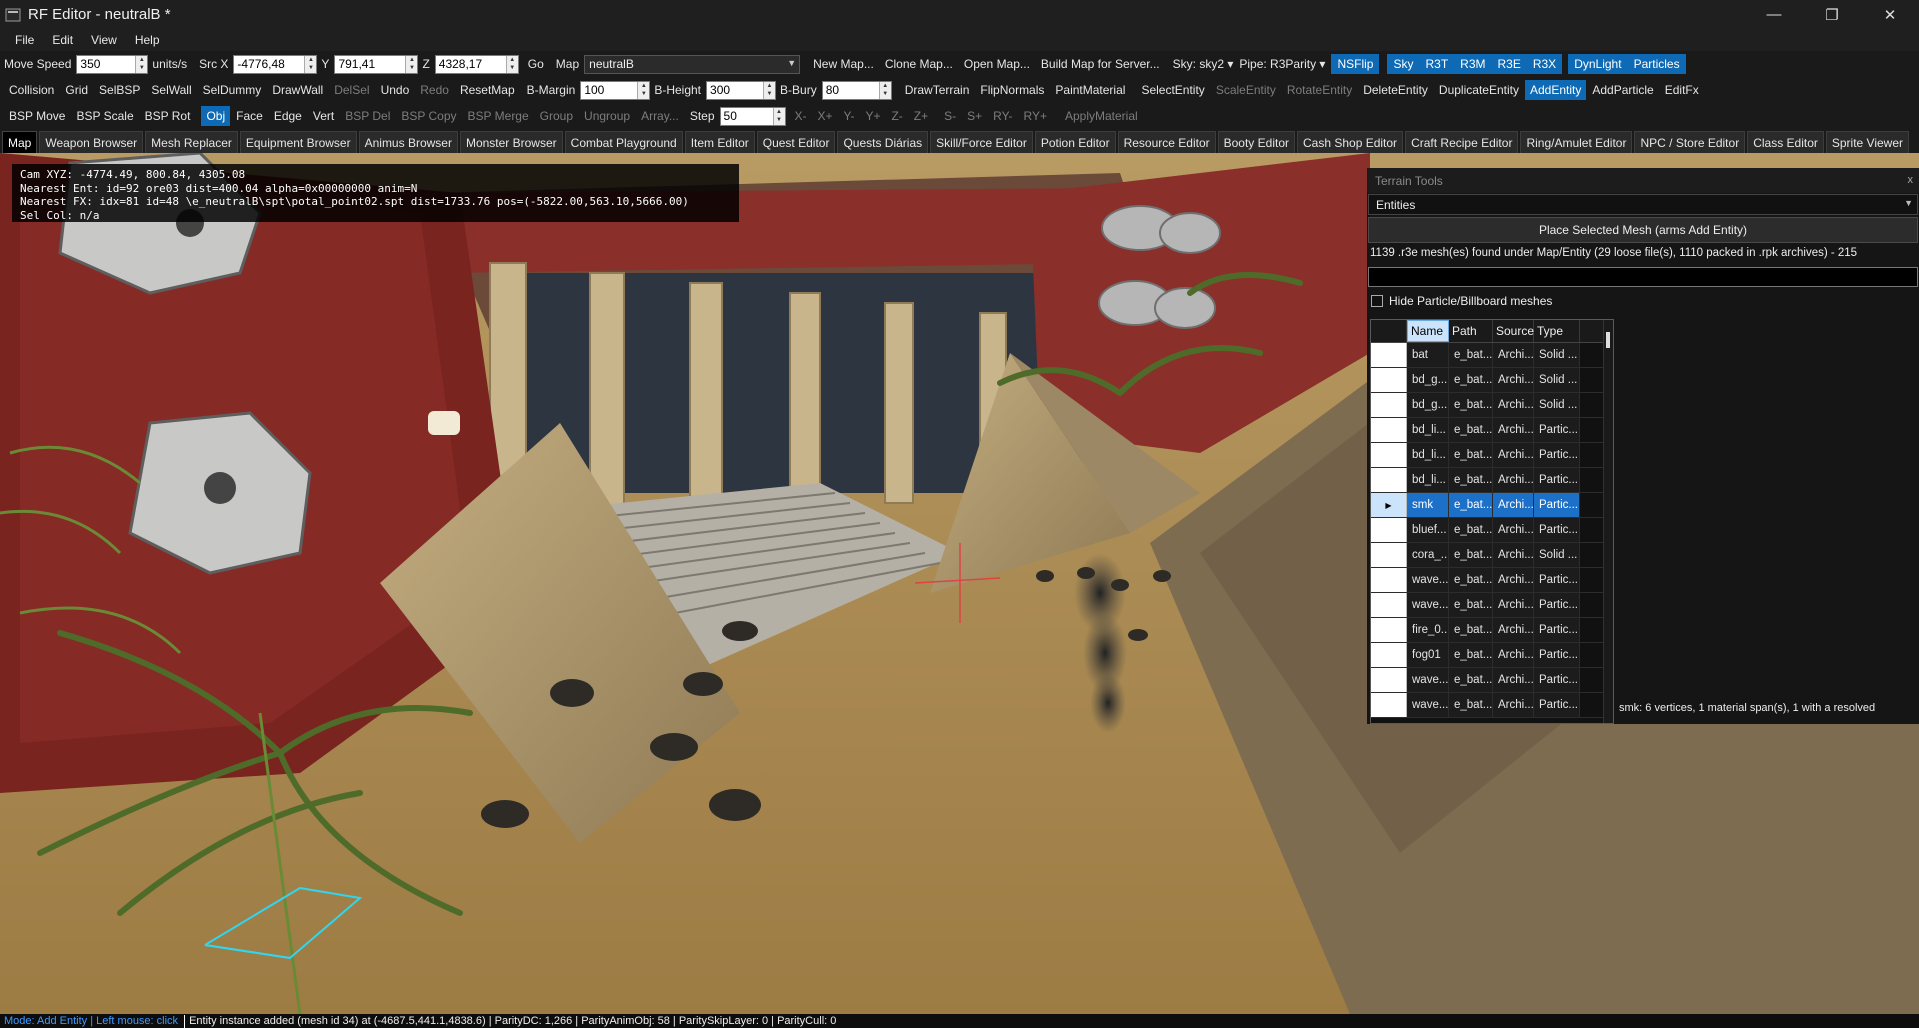  I want to click on toggle-r3x: R3X, so click(1544, 64).